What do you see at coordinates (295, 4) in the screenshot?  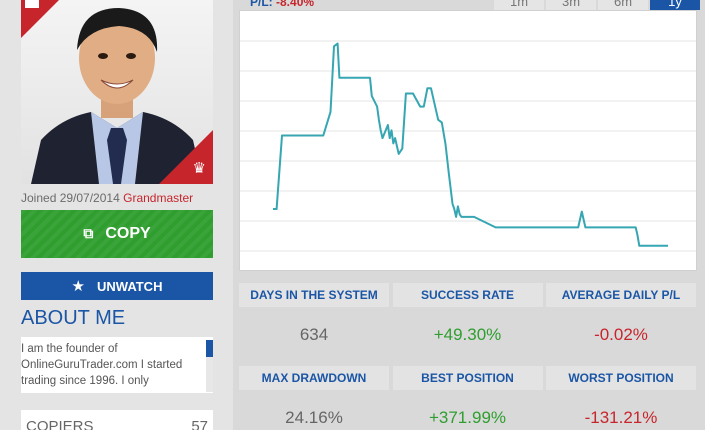 I see `pl-value: -8.40%` at bounding box center [295, 4].